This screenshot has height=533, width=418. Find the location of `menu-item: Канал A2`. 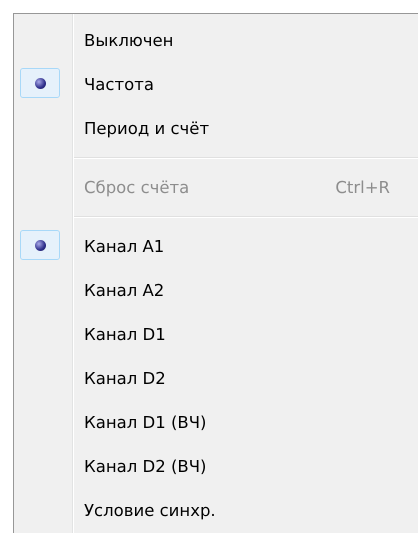

menu-item: Канал A2 is located at coordinates (216, 290).